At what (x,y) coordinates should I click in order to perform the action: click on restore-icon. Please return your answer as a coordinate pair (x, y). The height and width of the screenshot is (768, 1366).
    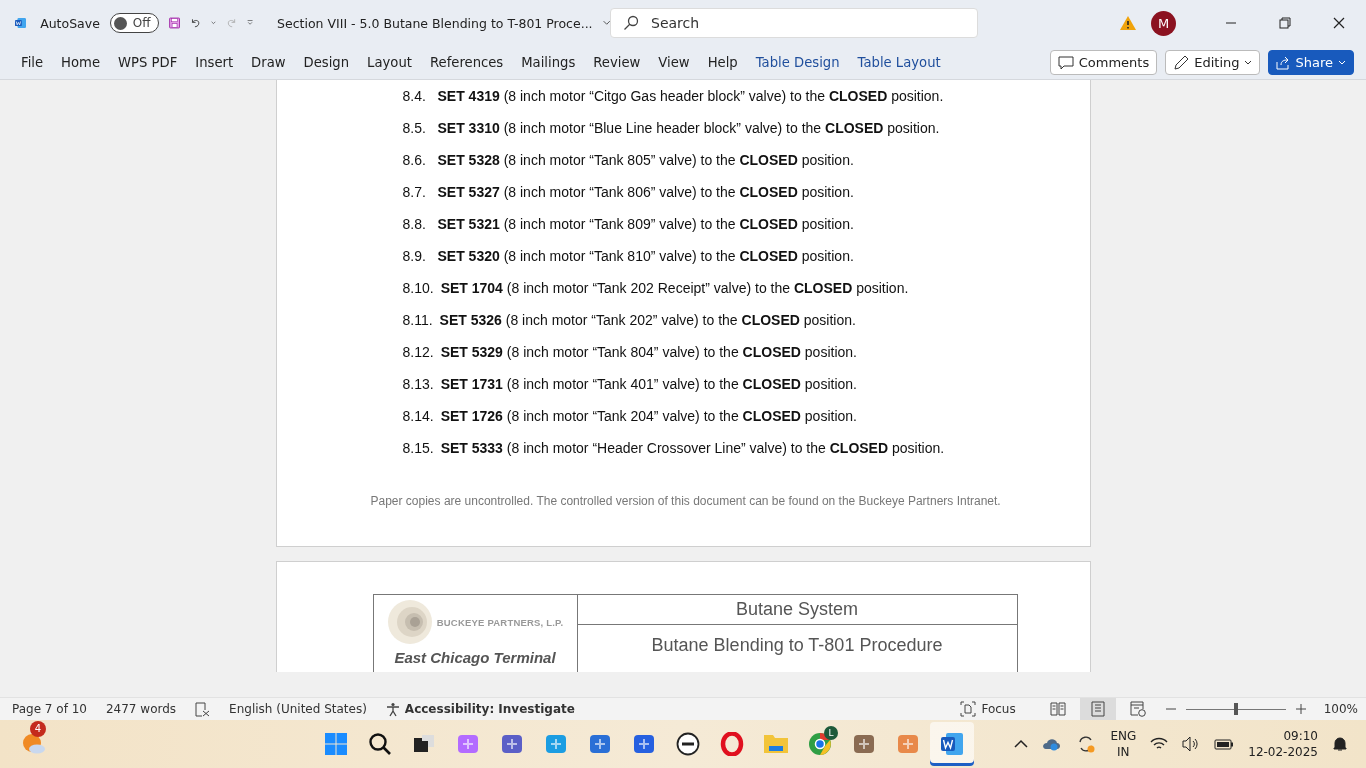
    Looking at the image, I should click on (1285, 23).